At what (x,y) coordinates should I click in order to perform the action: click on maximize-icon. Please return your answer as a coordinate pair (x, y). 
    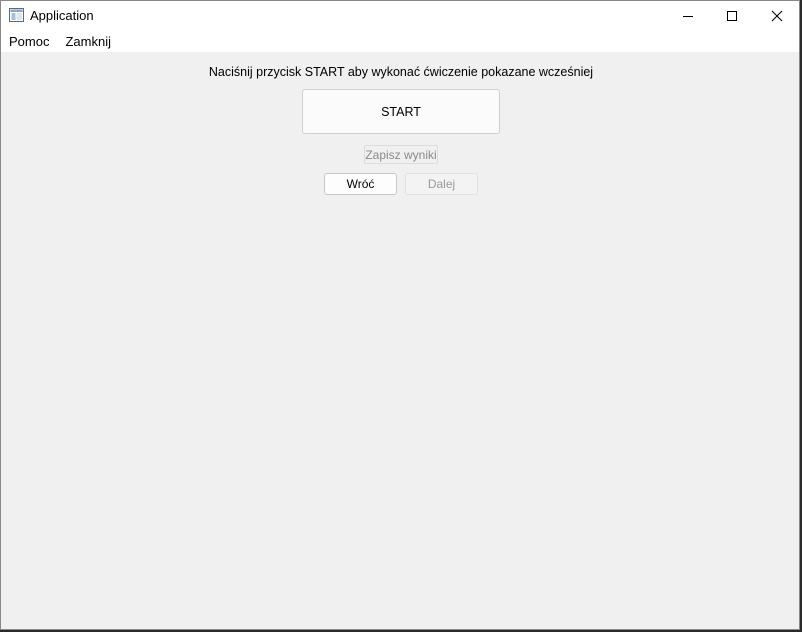
    Looking at the image, I should click on (732, 16).